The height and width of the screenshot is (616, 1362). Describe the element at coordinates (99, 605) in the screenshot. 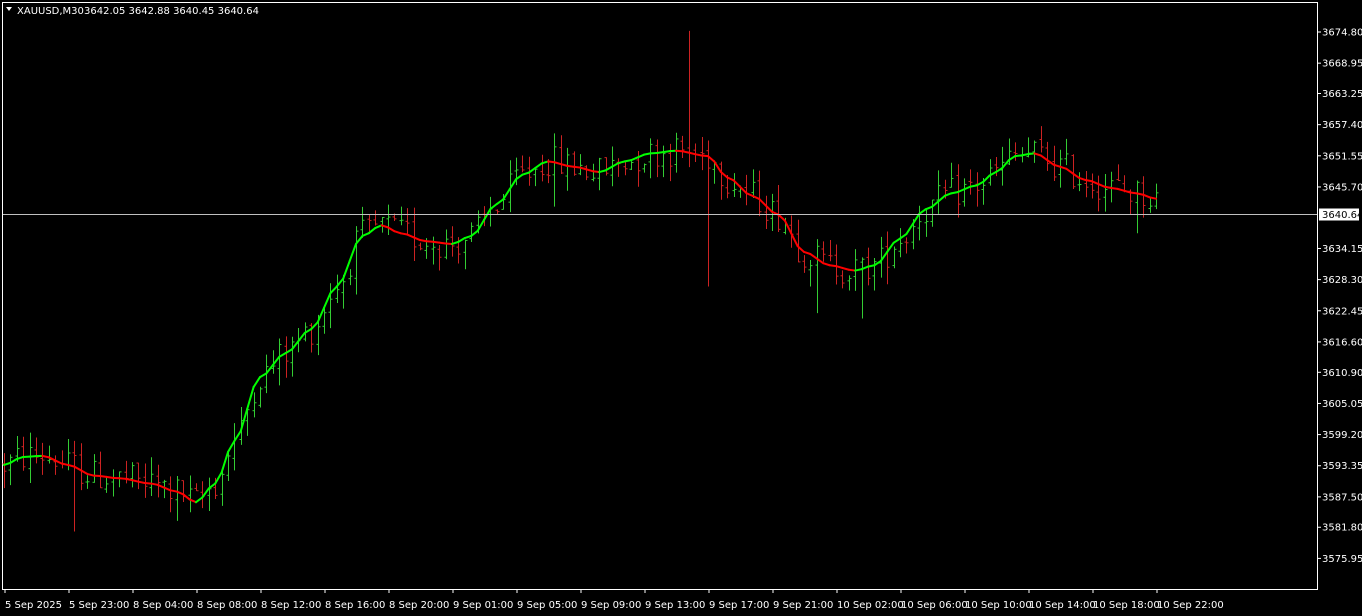

I see `x-tick-label: 5 Sep 23:00` at that location.